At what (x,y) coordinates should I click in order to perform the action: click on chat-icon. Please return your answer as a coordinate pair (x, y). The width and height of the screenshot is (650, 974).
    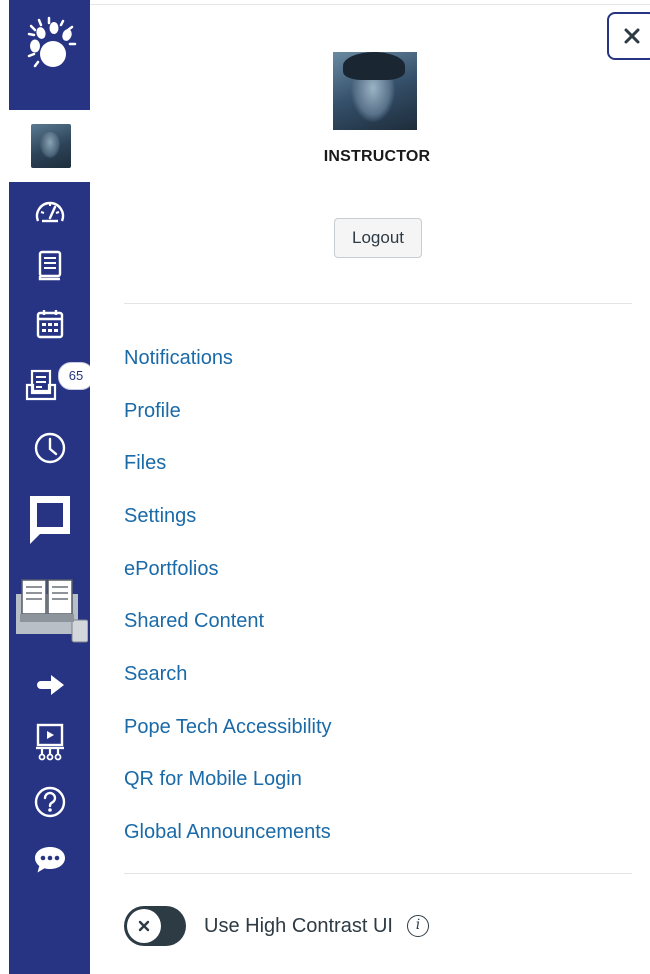
    Looking at the image, I should click on (49, 520).